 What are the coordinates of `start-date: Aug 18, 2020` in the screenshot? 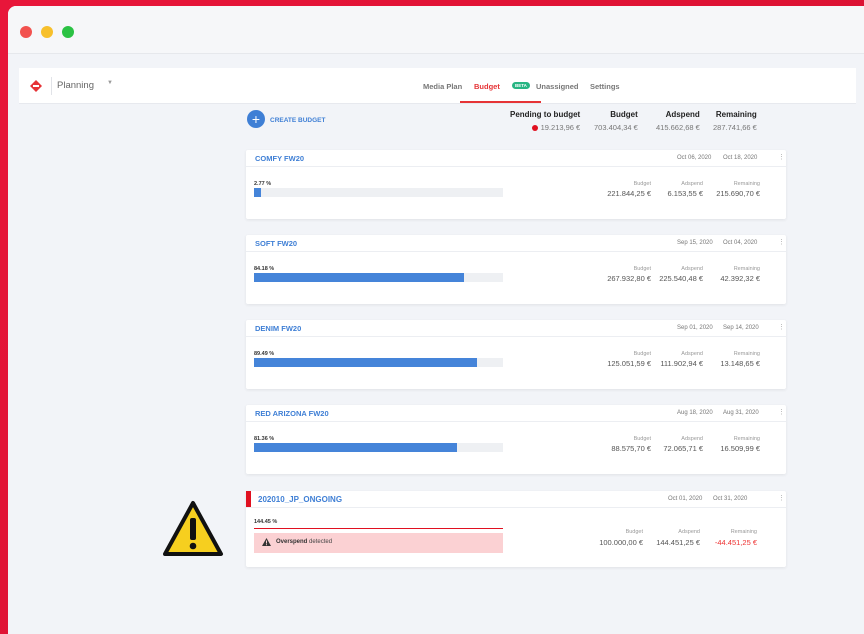 It's located at (695, 413).